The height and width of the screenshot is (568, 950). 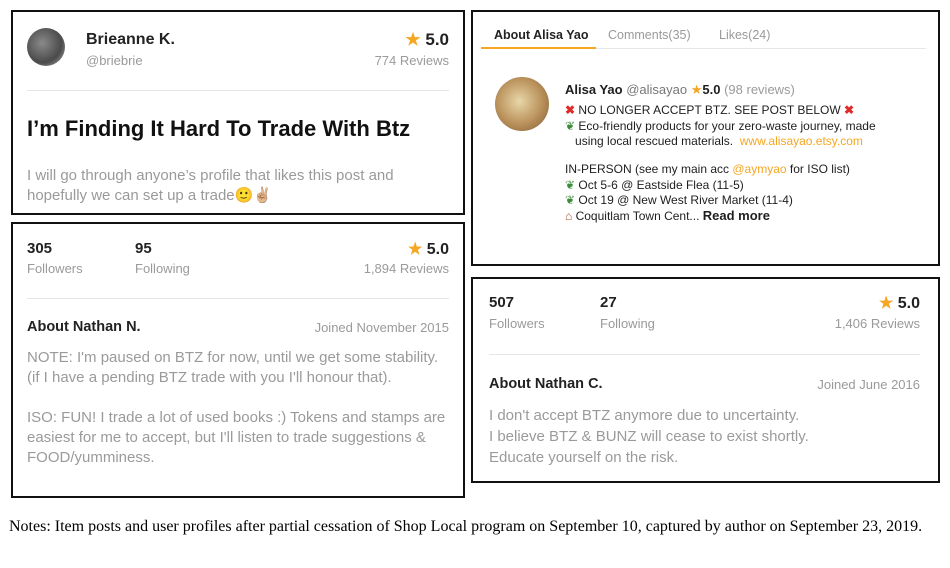 I want to click on user-name: Alisa Yao, so click(x=594, y=89).